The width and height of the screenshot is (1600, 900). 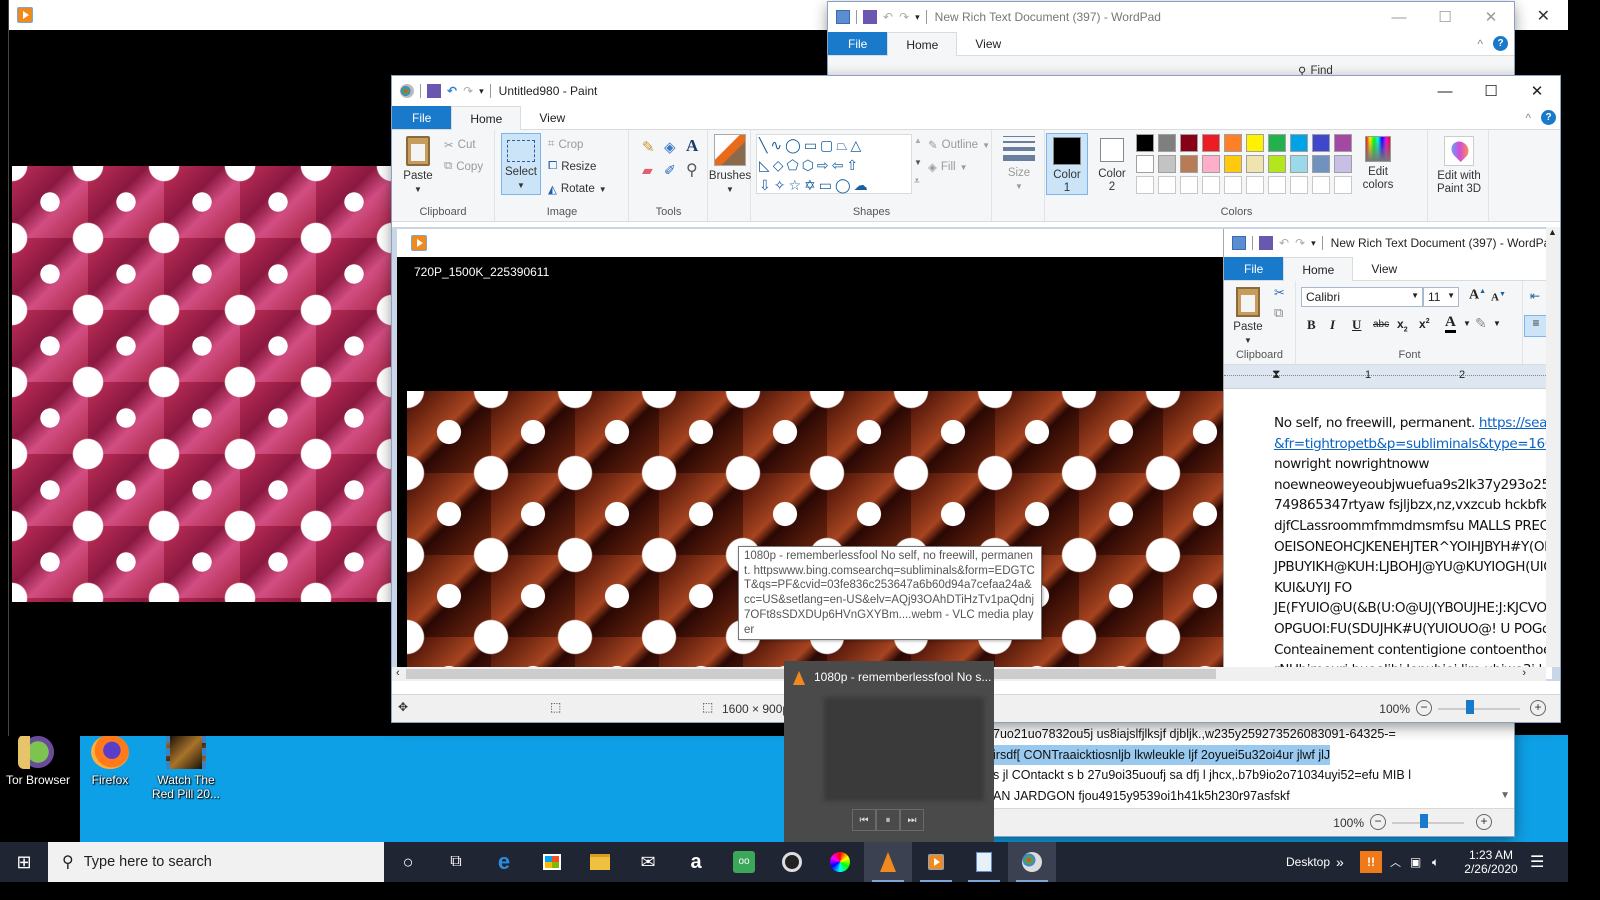 I want to click on tray-network: ▣, so click(x=1415, y=862).